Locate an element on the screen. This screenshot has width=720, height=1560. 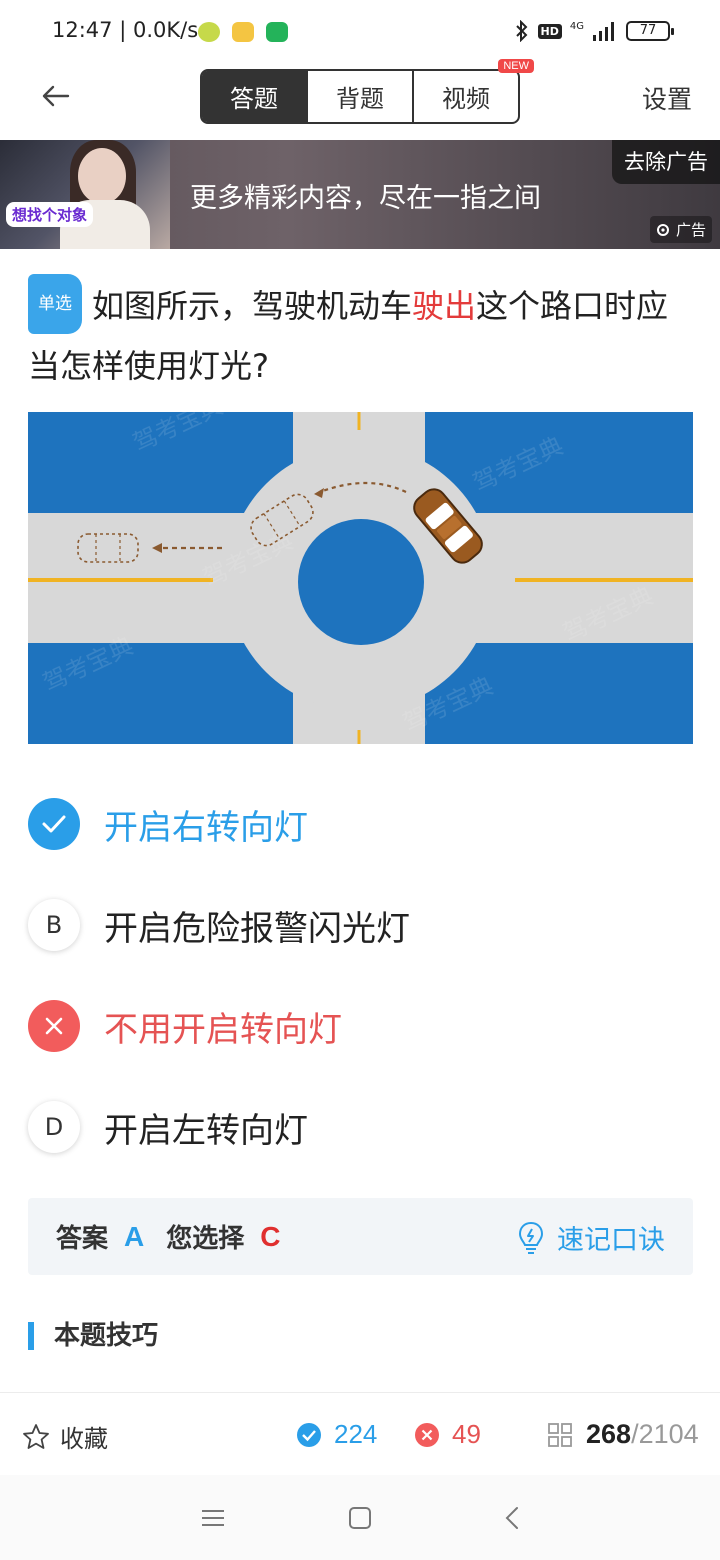
tab-video: 视频 NEW is located at coordinates (474, 90).